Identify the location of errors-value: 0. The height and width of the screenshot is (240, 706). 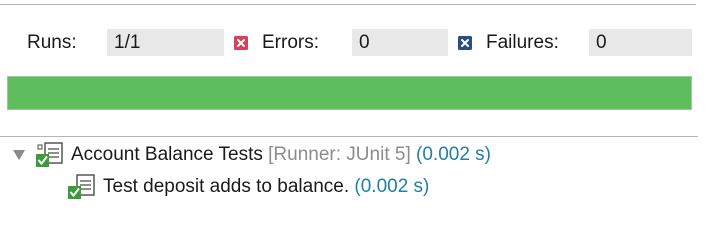
(400, 42).